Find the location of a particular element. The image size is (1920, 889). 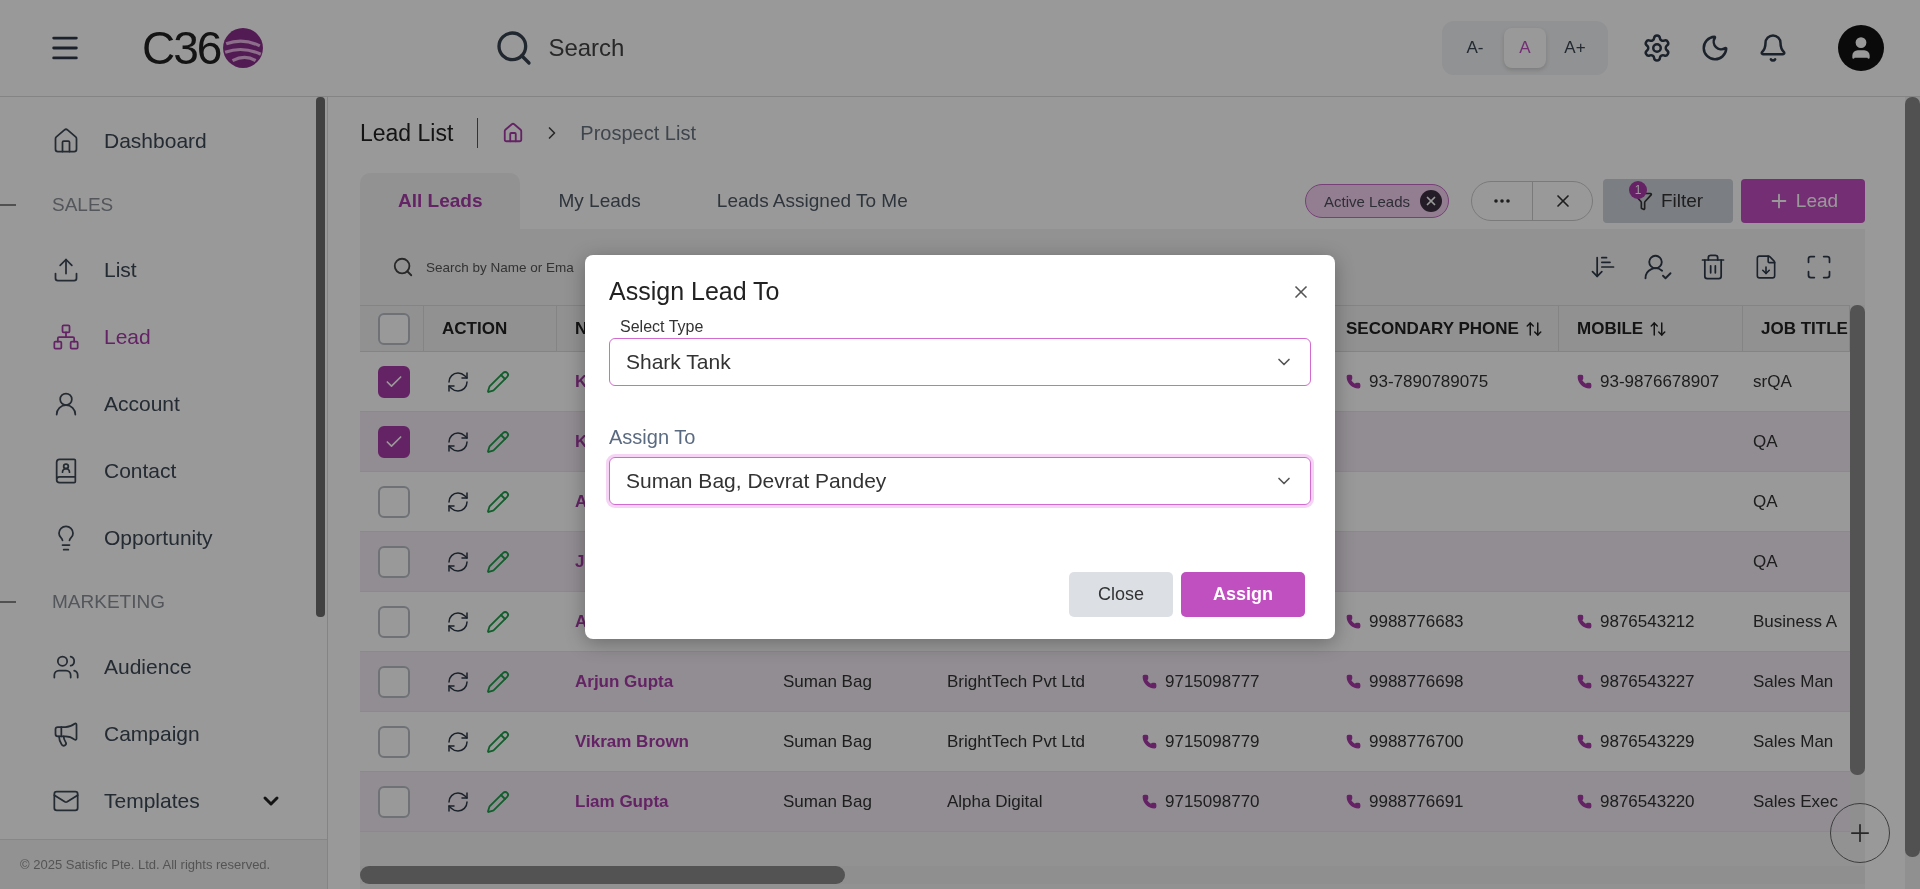

tab: My Leads is located at coordinates (599, 201).